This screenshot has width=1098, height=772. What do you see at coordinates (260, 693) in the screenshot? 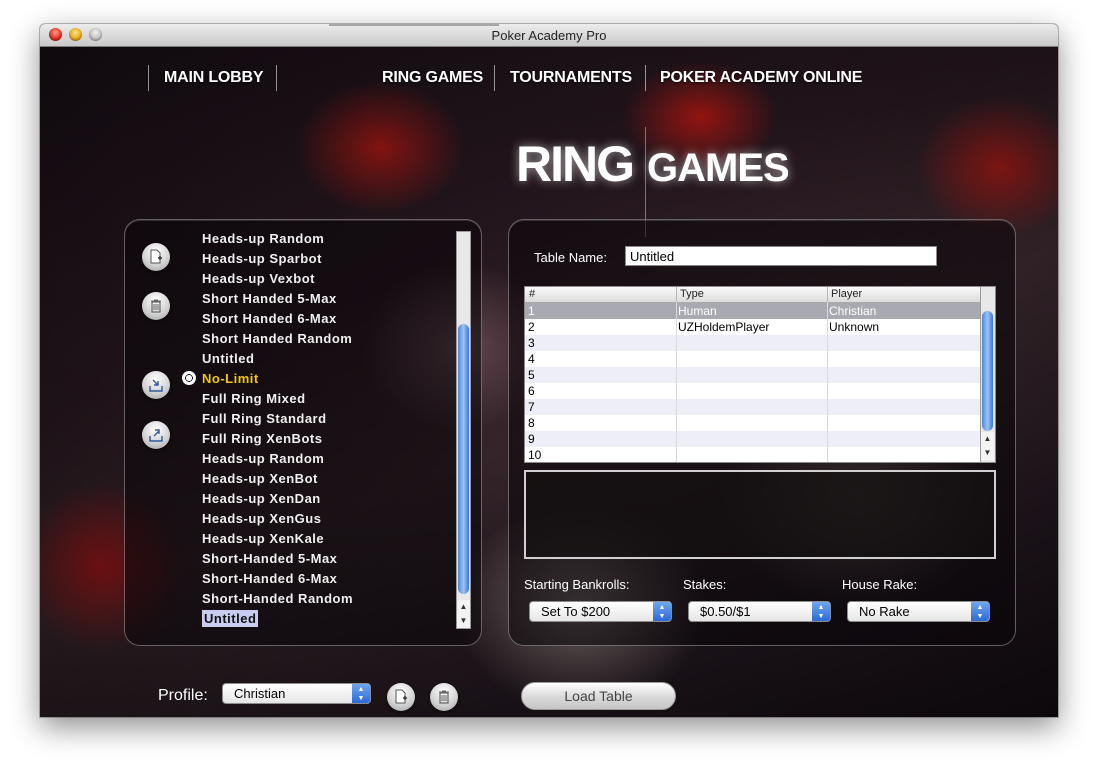
I see `profile-value: Christian` at bounding box center [260, 693].